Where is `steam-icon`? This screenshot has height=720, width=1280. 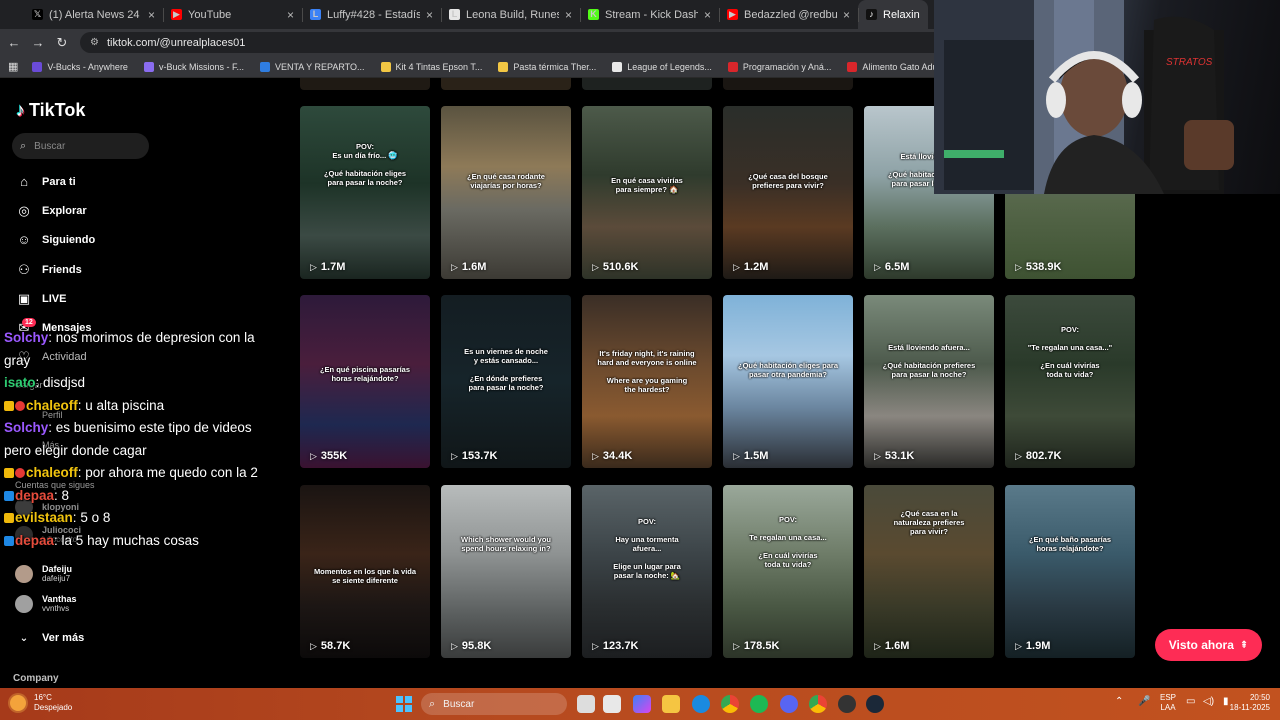
steam-icon is located at coordinates (875, 704).